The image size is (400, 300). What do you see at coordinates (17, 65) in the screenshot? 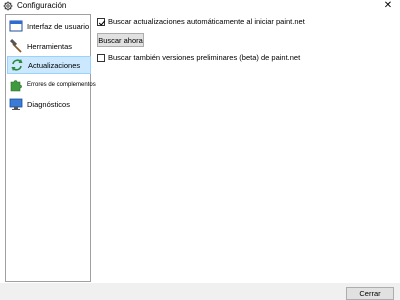
I see `refresh-icon` at bounding box center [17, 65].